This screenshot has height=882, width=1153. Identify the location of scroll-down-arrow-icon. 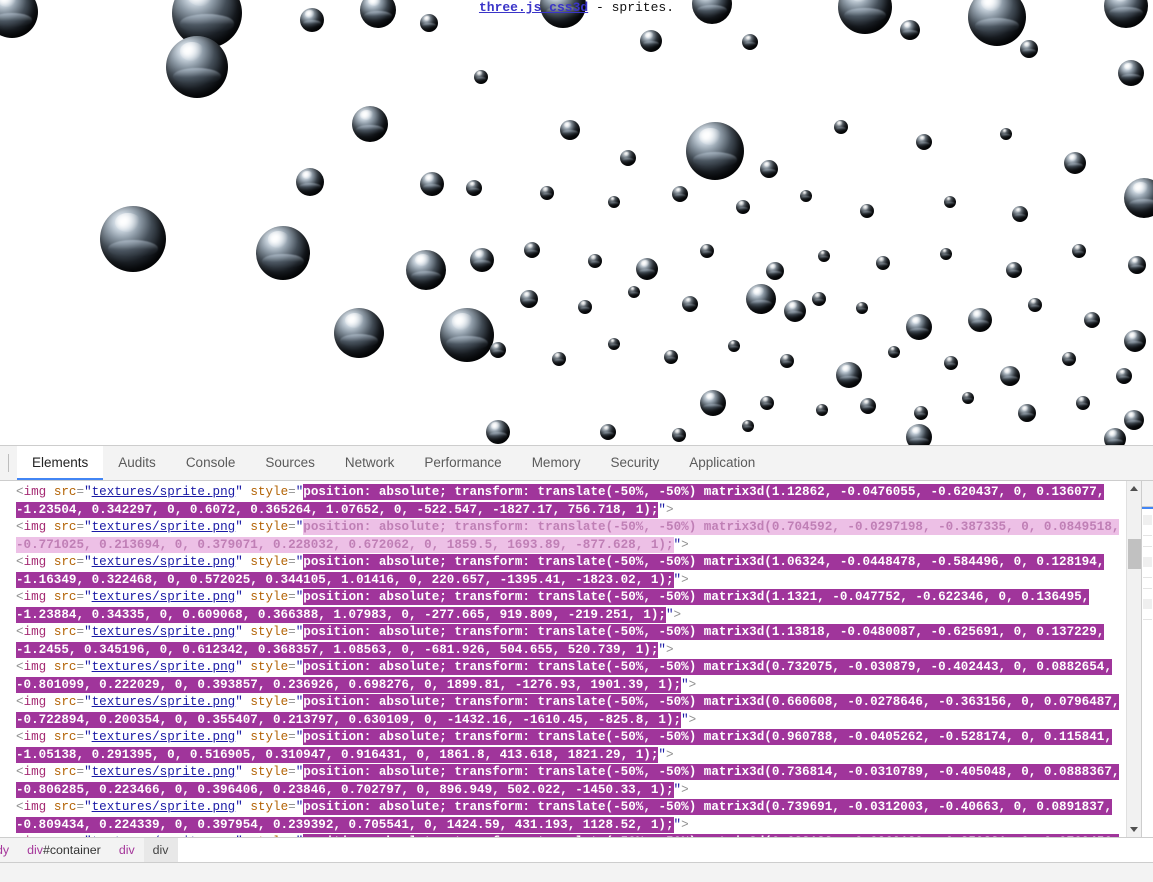
(1134, 829).